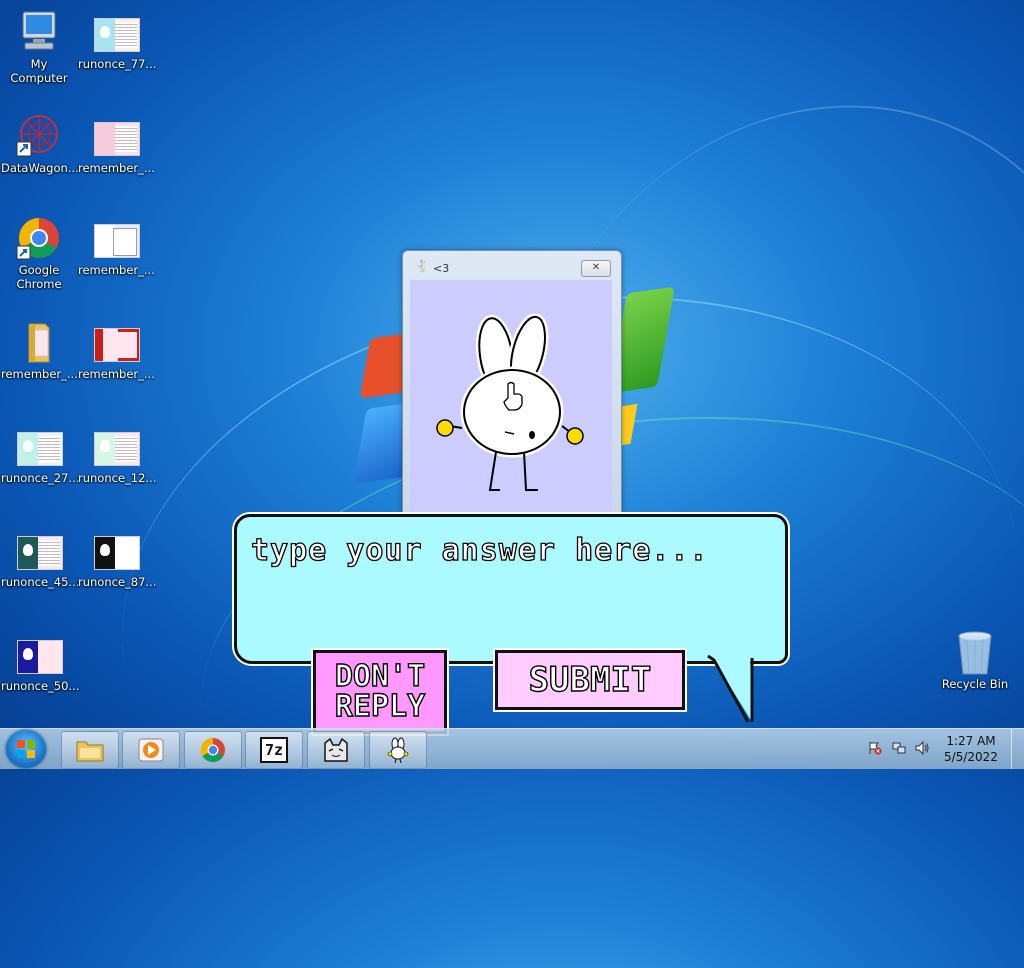  I want to click on system-clock: 1:27 AM 5/5/2022, so click(971, 749).